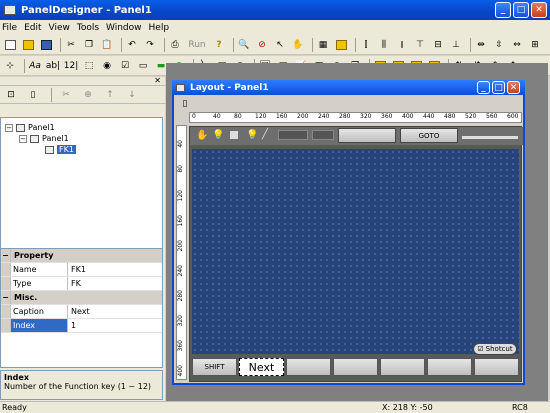 The image size is (550, 413). I want to click on fk6-button, so click(496, 367).